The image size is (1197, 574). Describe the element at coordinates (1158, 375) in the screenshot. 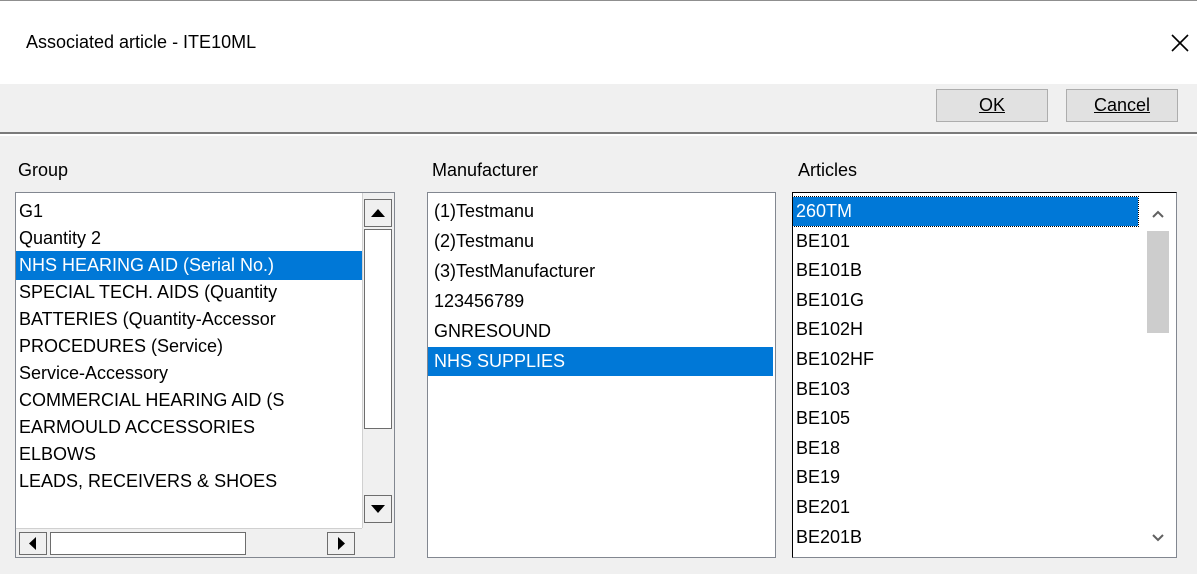

I see `articles-vertical-scrollbar` at that location.